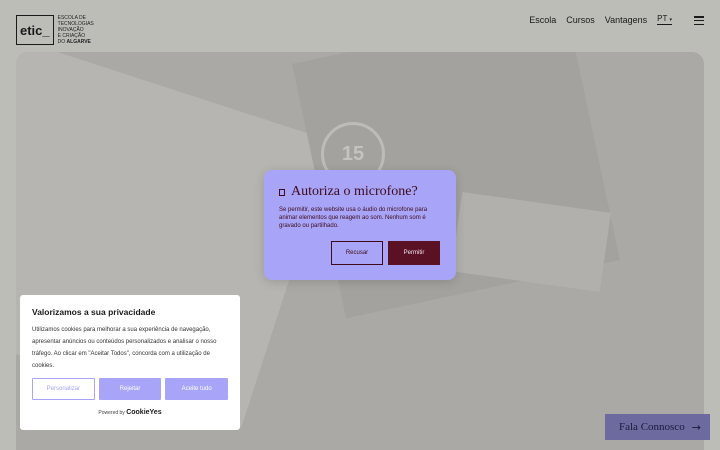 The image size is (720, 450). What do you see at coordinates (542, 20) in the screenshot?
I see `nav-escola: Escola` at bounding box center [542, 20].